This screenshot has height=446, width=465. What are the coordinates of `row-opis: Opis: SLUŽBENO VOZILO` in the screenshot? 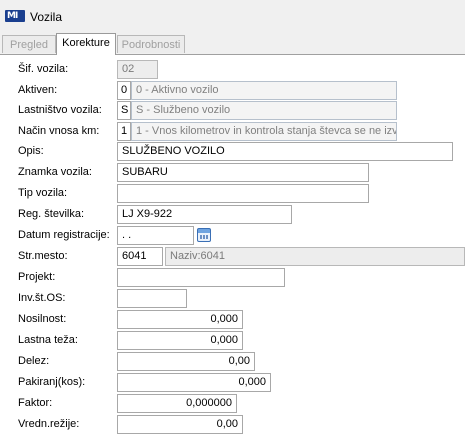 It's located at (232, 151).